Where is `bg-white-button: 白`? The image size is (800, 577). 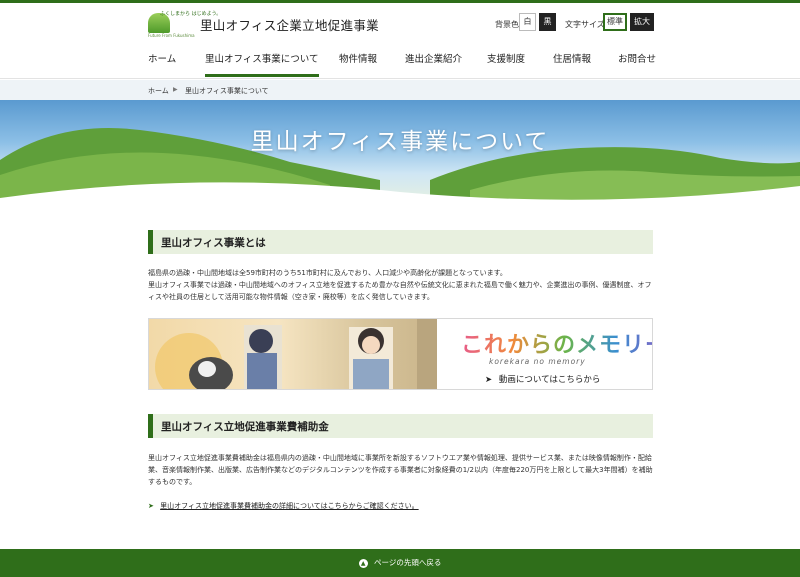
bg-white-button: 白 is located at coordinates (527, 22).